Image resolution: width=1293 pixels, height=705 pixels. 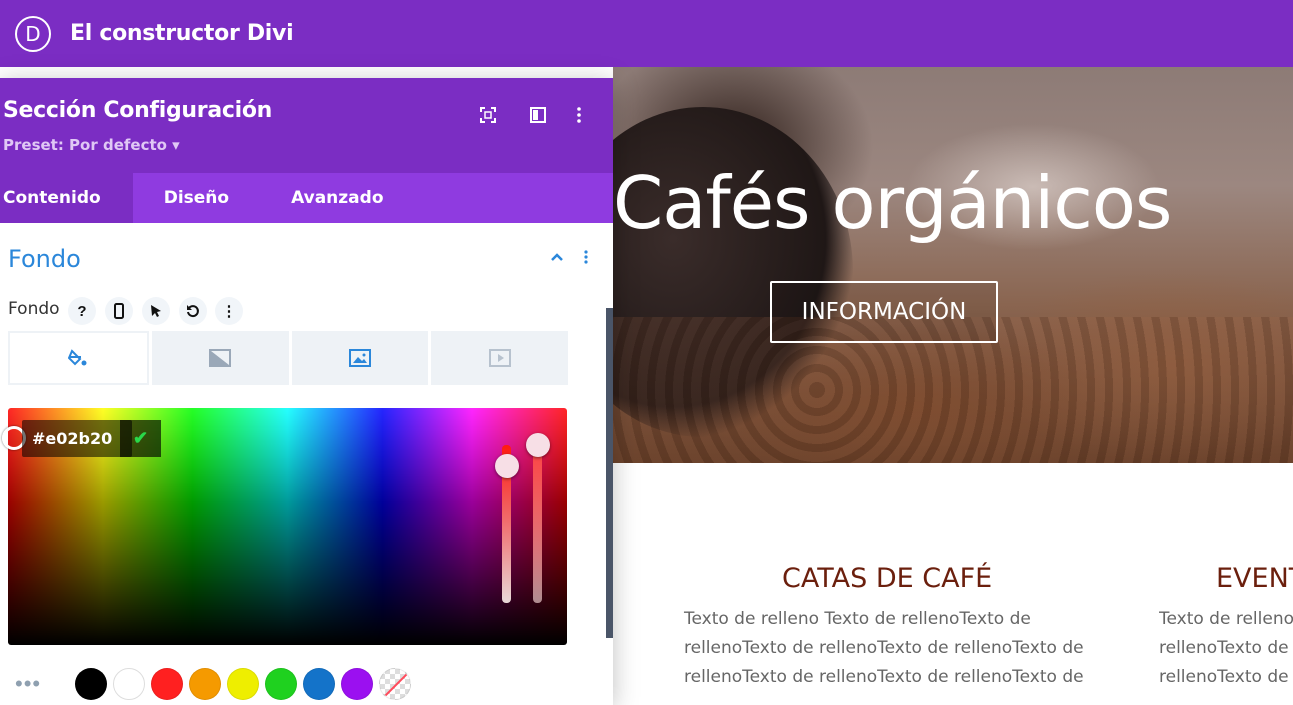 I want to click on swatch-red, so click(x=167, y=684).